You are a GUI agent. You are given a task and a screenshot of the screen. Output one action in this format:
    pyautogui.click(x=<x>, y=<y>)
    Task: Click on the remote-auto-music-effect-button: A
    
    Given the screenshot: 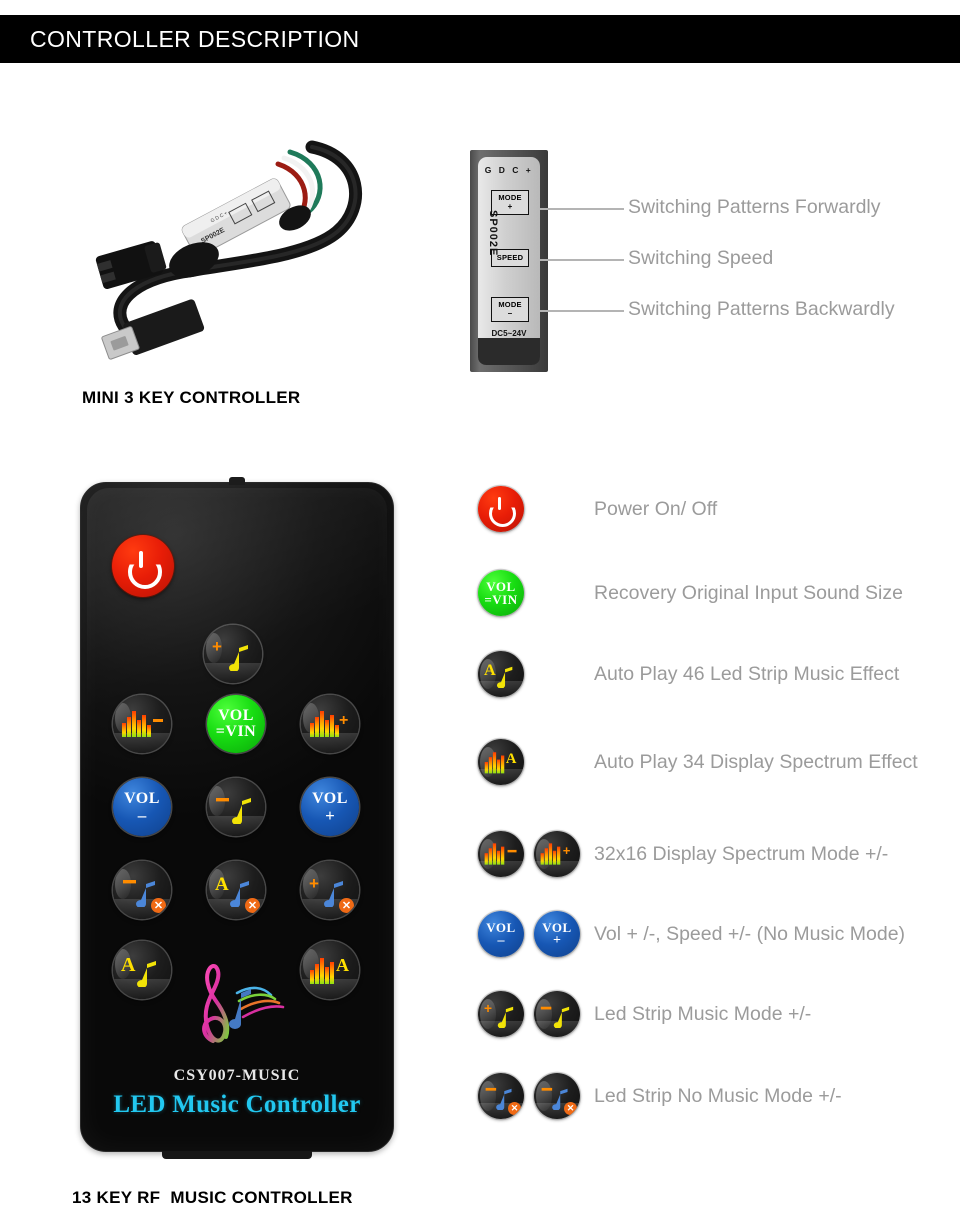 What is the action you would take?
    pyautogui.click(x=142, y=970)
    